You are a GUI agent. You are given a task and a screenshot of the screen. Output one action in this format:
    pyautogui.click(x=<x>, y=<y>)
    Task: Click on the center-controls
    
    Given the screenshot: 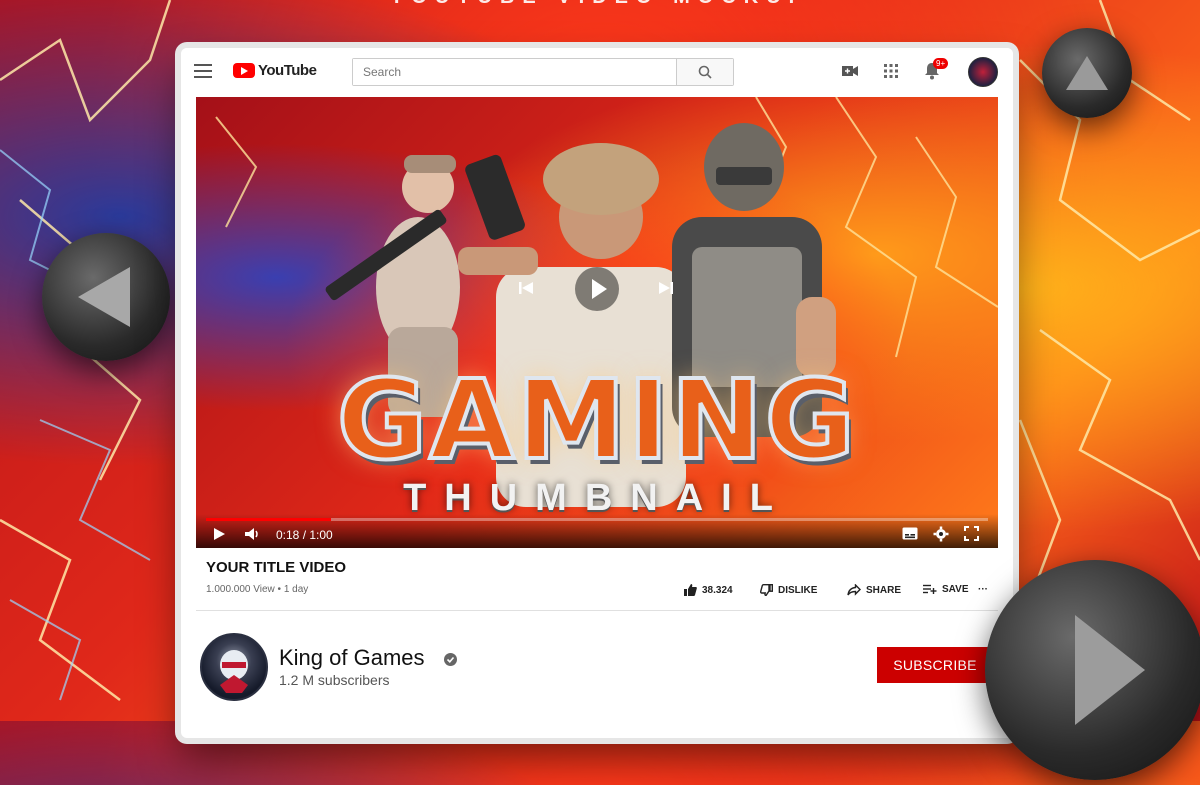 What is the action you would take?
    pyautogui.click(x=597, y=289)
    